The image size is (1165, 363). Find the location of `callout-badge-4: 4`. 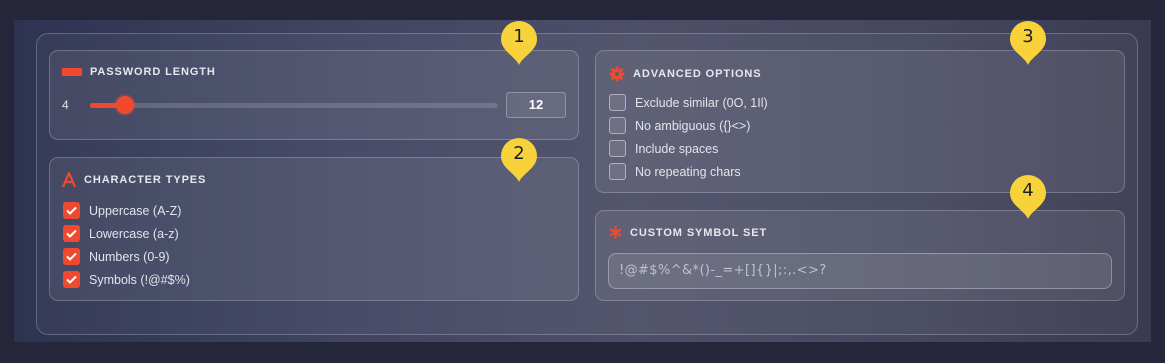

callout-badge-4: 4 is located at coordinates (1028, 197).